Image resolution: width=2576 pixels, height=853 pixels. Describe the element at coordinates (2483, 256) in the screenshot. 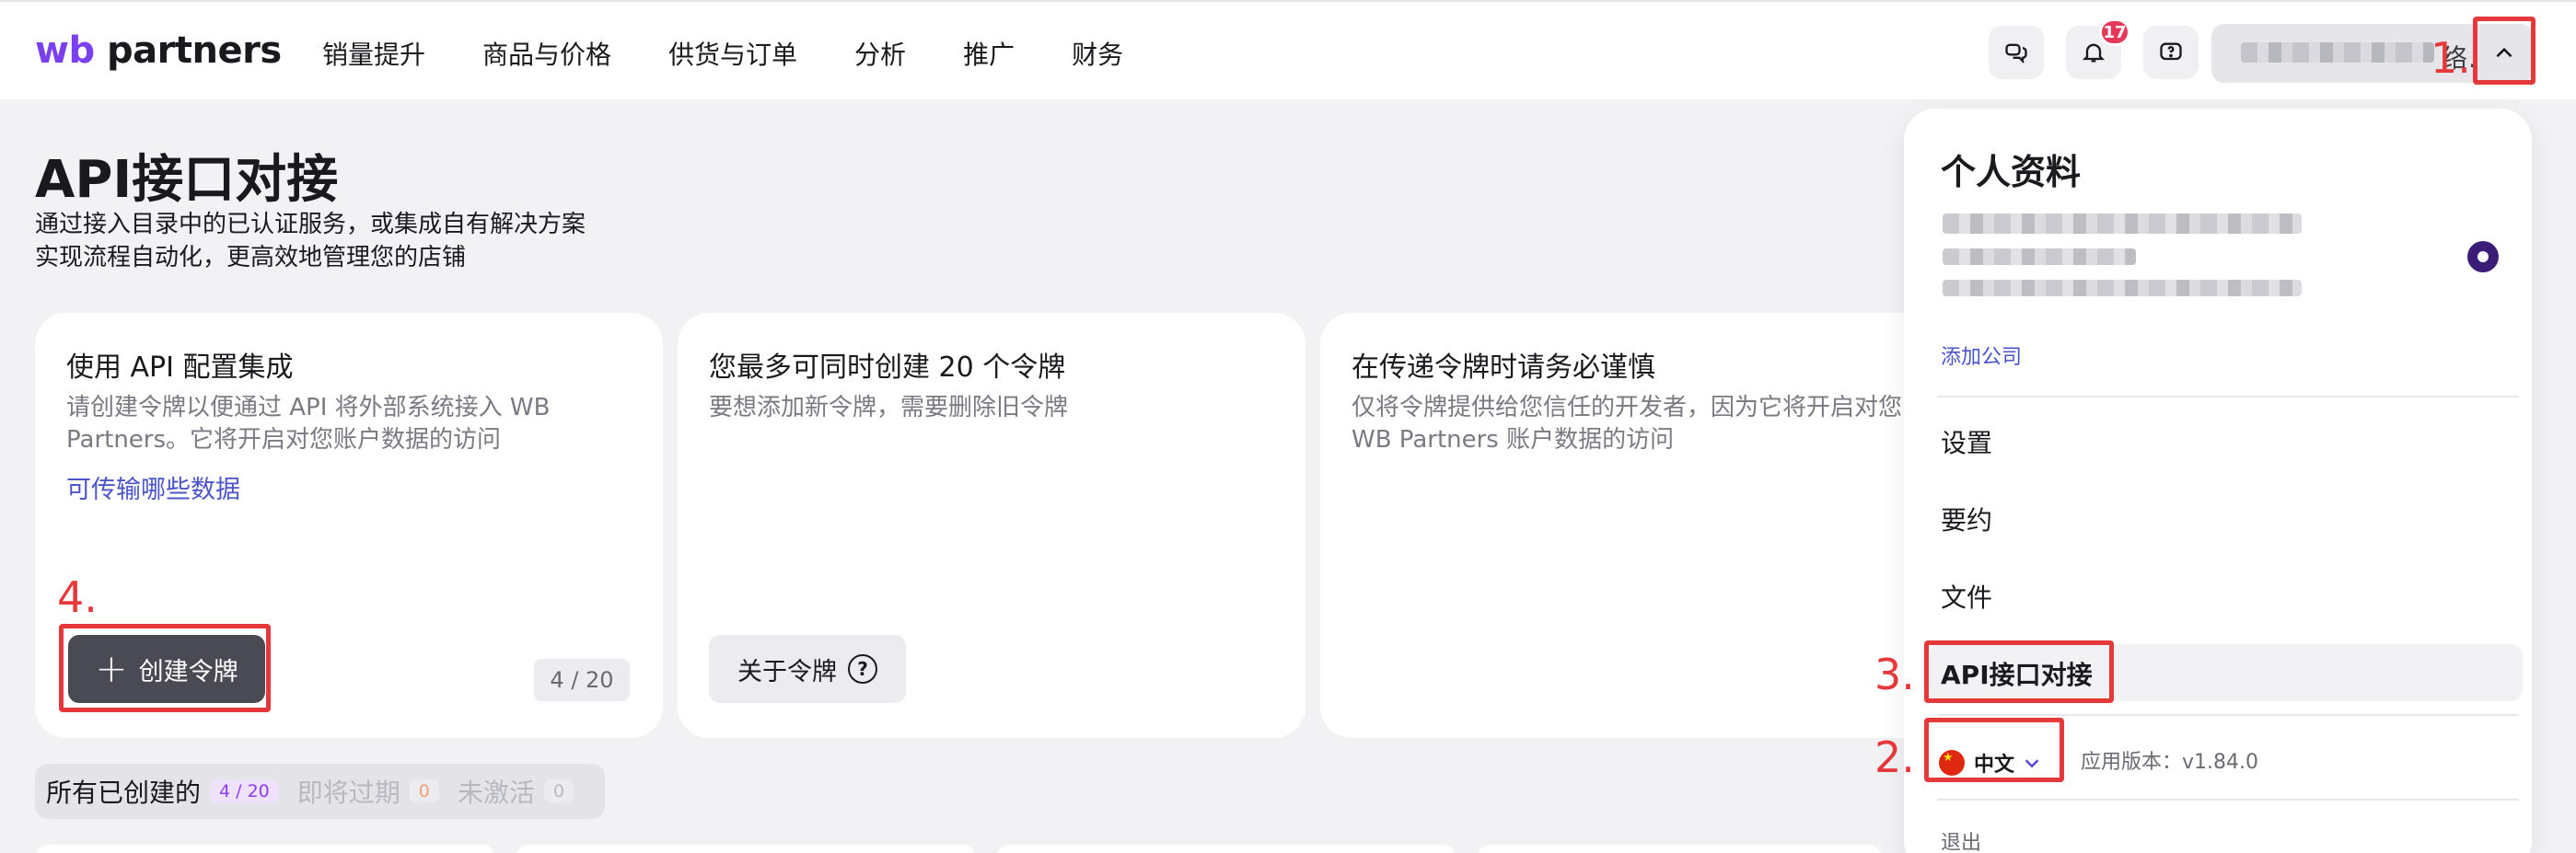

I see `selected-company-radio` at that location.